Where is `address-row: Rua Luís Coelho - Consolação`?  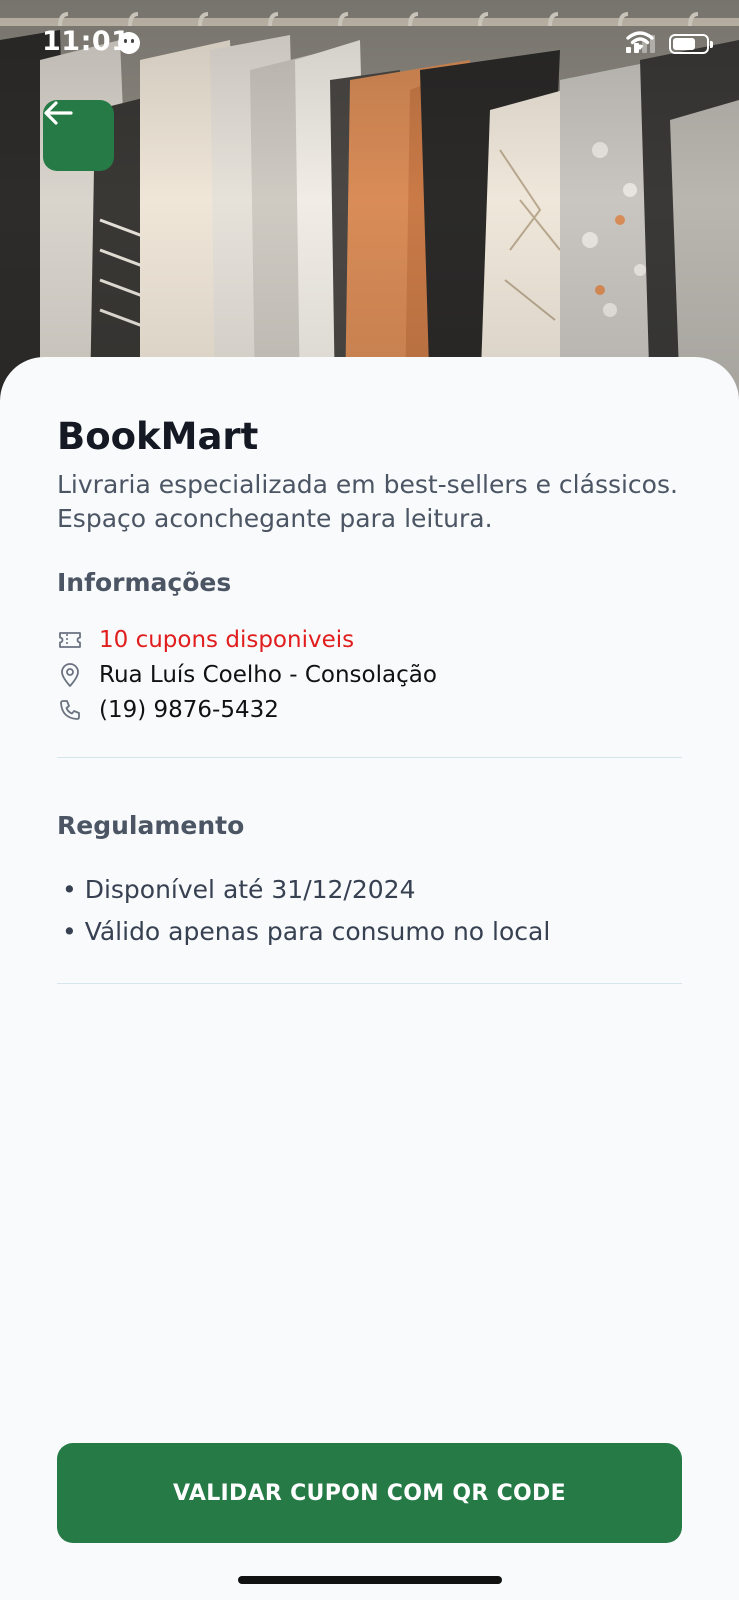 address-row: Rua Luís Coelho - Consolação is located at coordinates (247, 675).